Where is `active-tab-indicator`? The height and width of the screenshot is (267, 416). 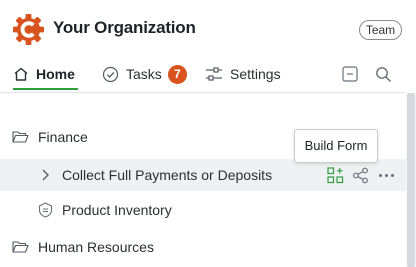
active-tab-indicator is located at coordinates (45, 89).